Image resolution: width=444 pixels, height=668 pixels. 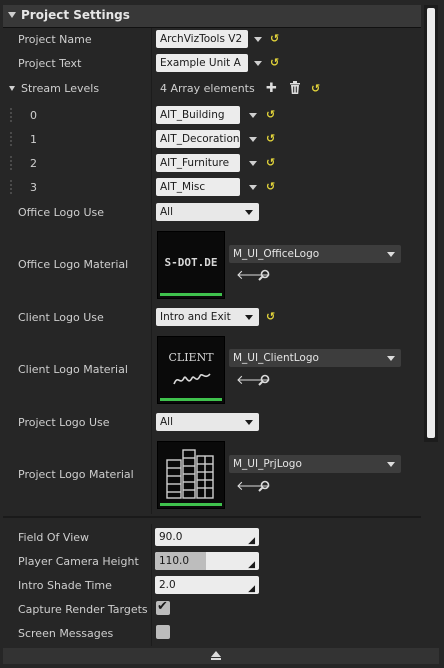 I want to click on intro-shade-time-label: Intro Shade Time, so click(x=65, y=585).